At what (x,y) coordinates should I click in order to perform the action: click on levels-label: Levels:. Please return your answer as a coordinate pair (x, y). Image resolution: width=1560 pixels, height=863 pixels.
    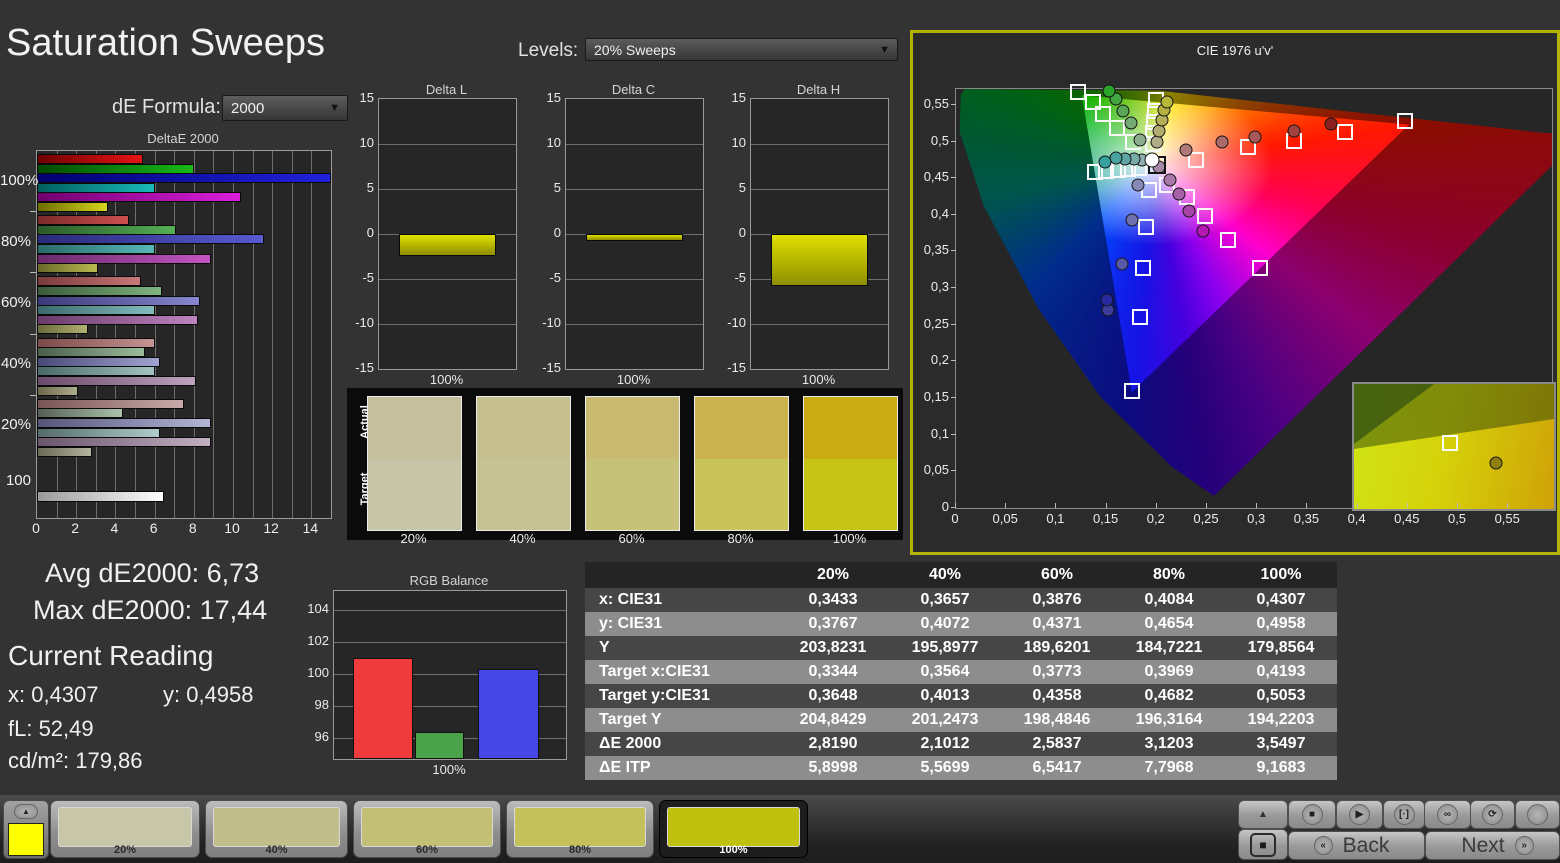
    Looking at the image, I should click on (548, 50).